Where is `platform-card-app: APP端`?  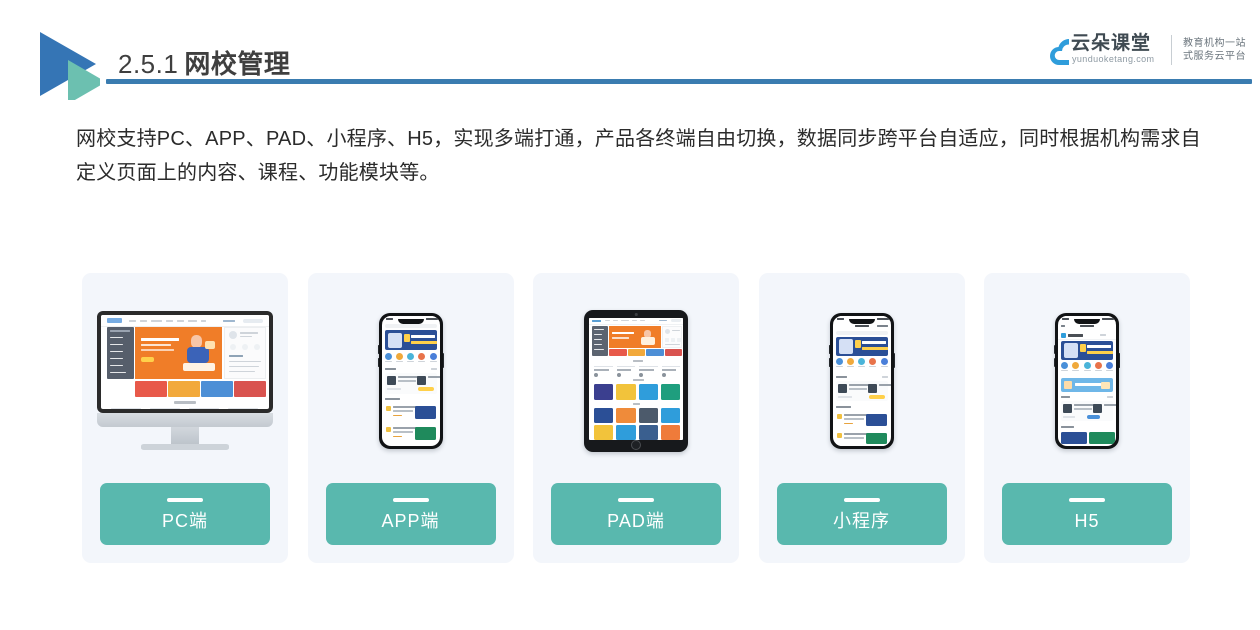
platform-card-app: APP端 is located at coordinates (410, 418).